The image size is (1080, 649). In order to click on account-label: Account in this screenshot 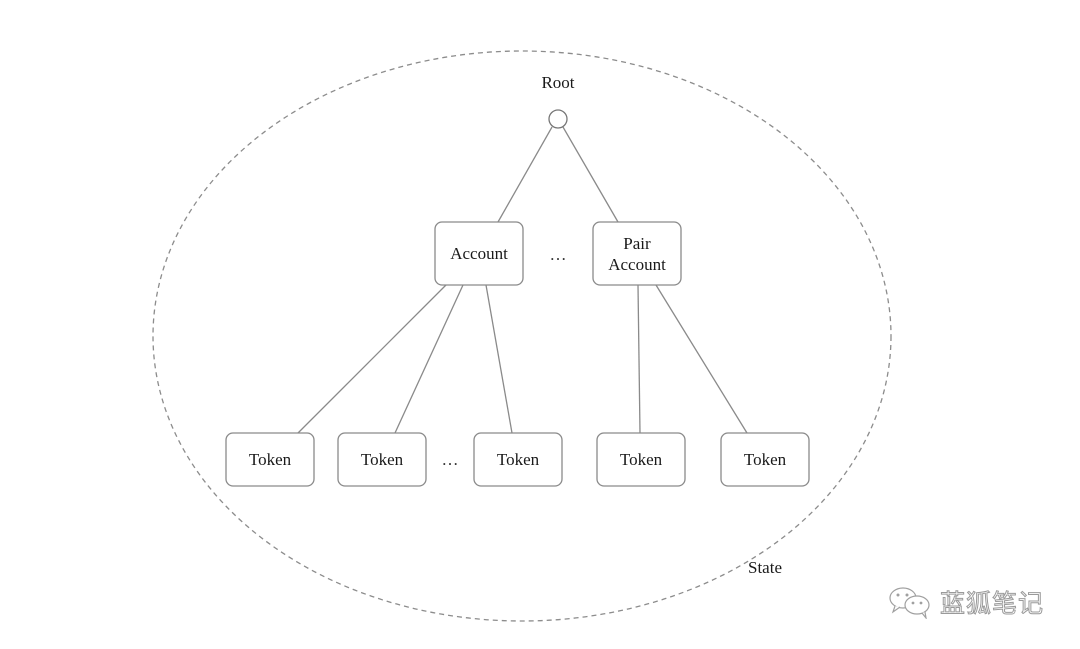, I will do `click(479, 253)`.